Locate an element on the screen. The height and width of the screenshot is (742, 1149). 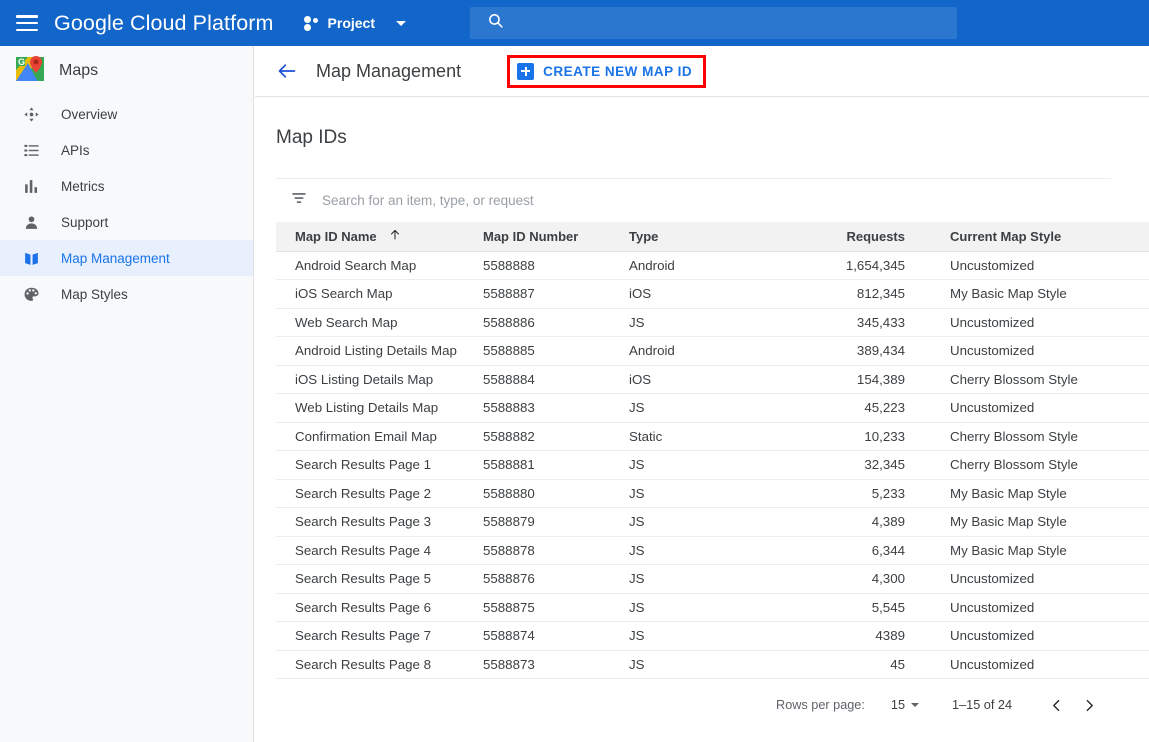
sidebar-item-apis: APIs is located at coordinates (126, 150).